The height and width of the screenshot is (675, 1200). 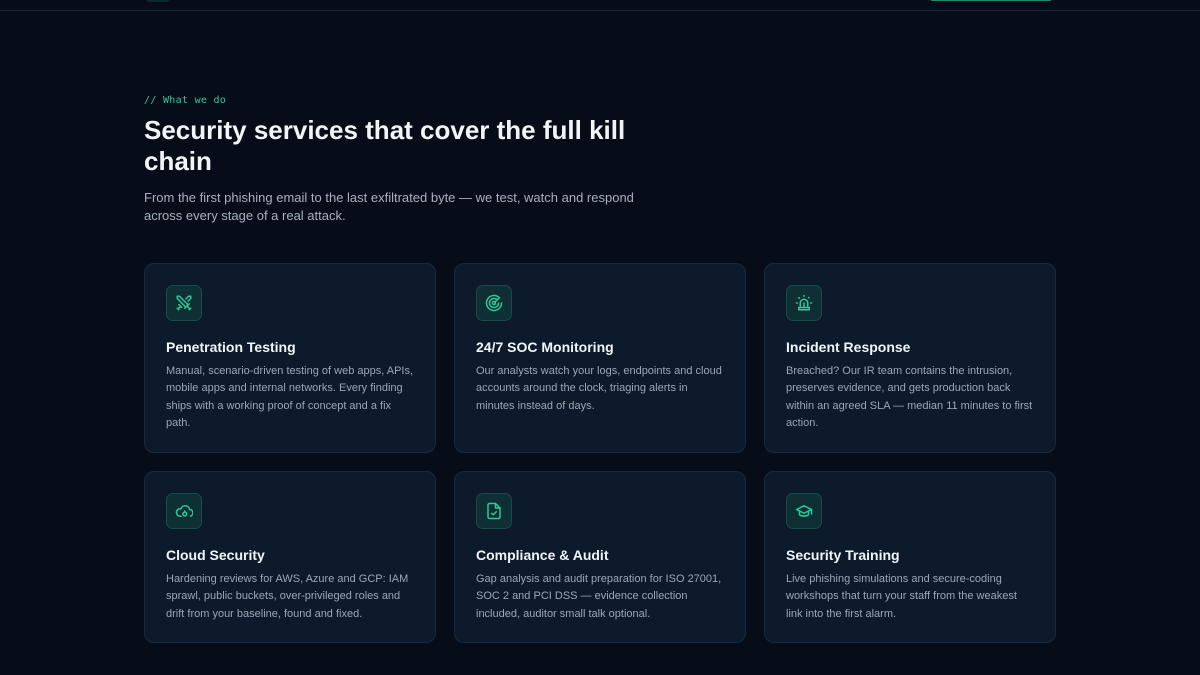 I want to click on service-title: Cloud Security, so click(x=215, y=555).